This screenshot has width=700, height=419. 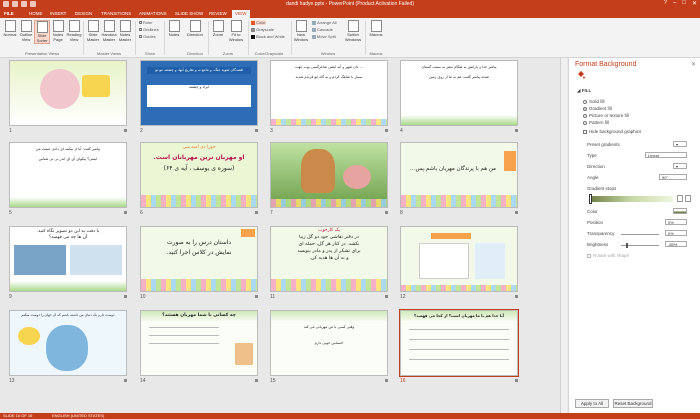 What do you see at coordinates (253, 22) in the screenshot?
I see `color-icon` at bounding box center [253, 22].